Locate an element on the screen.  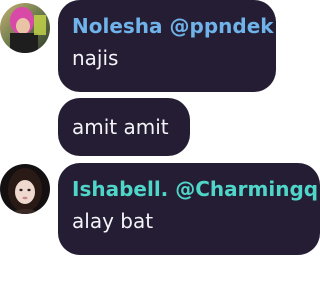
message-text: amit amit is located at coordinates (120, 127).